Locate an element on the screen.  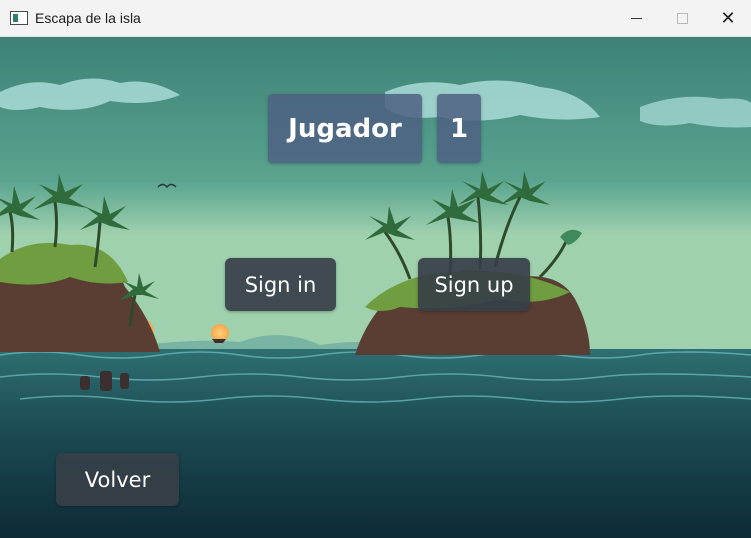
player-label: Jugador is located at coordinates (345, 128).